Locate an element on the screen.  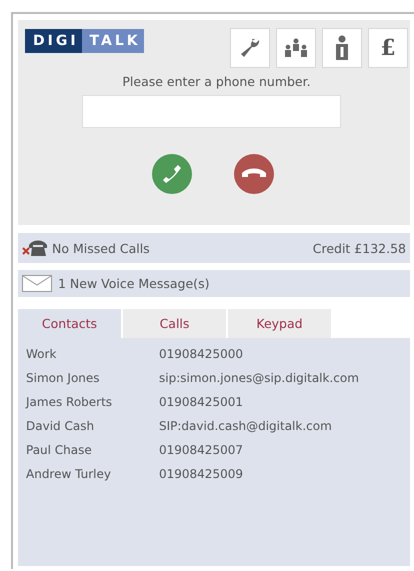
contact-number: 01908425000 is located at coordinates (284, 359).